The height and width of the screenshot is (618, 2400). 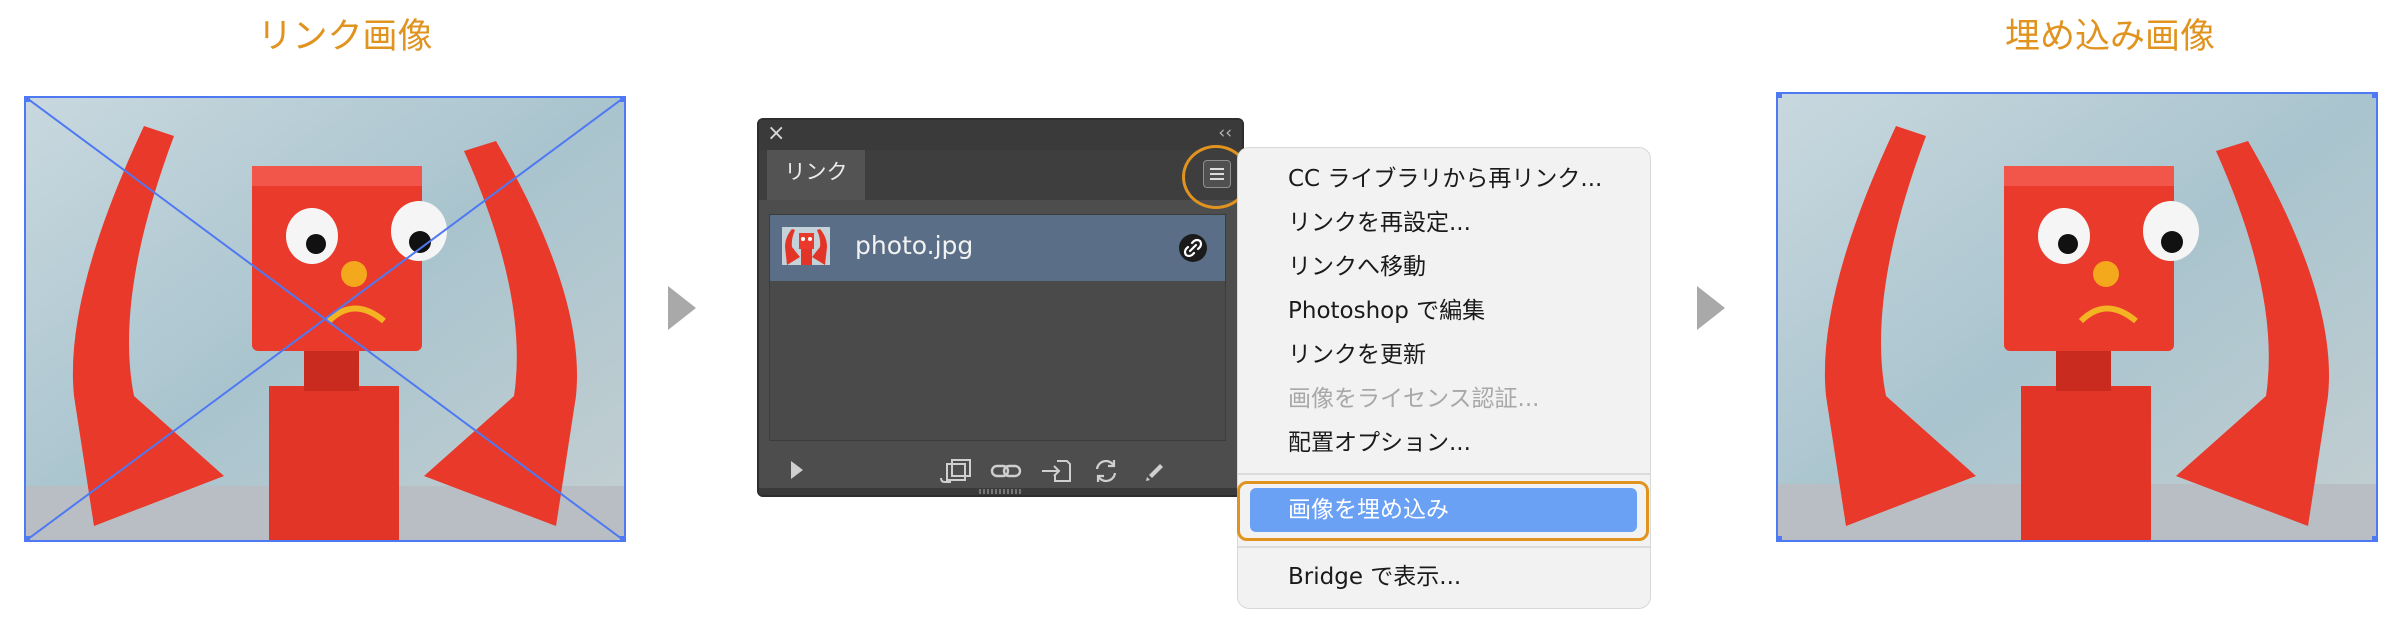 What do you see at coordinates (1443, 511) in the screenshot?
I see `embed-item-highlight` at bounding box center [1443, 511].